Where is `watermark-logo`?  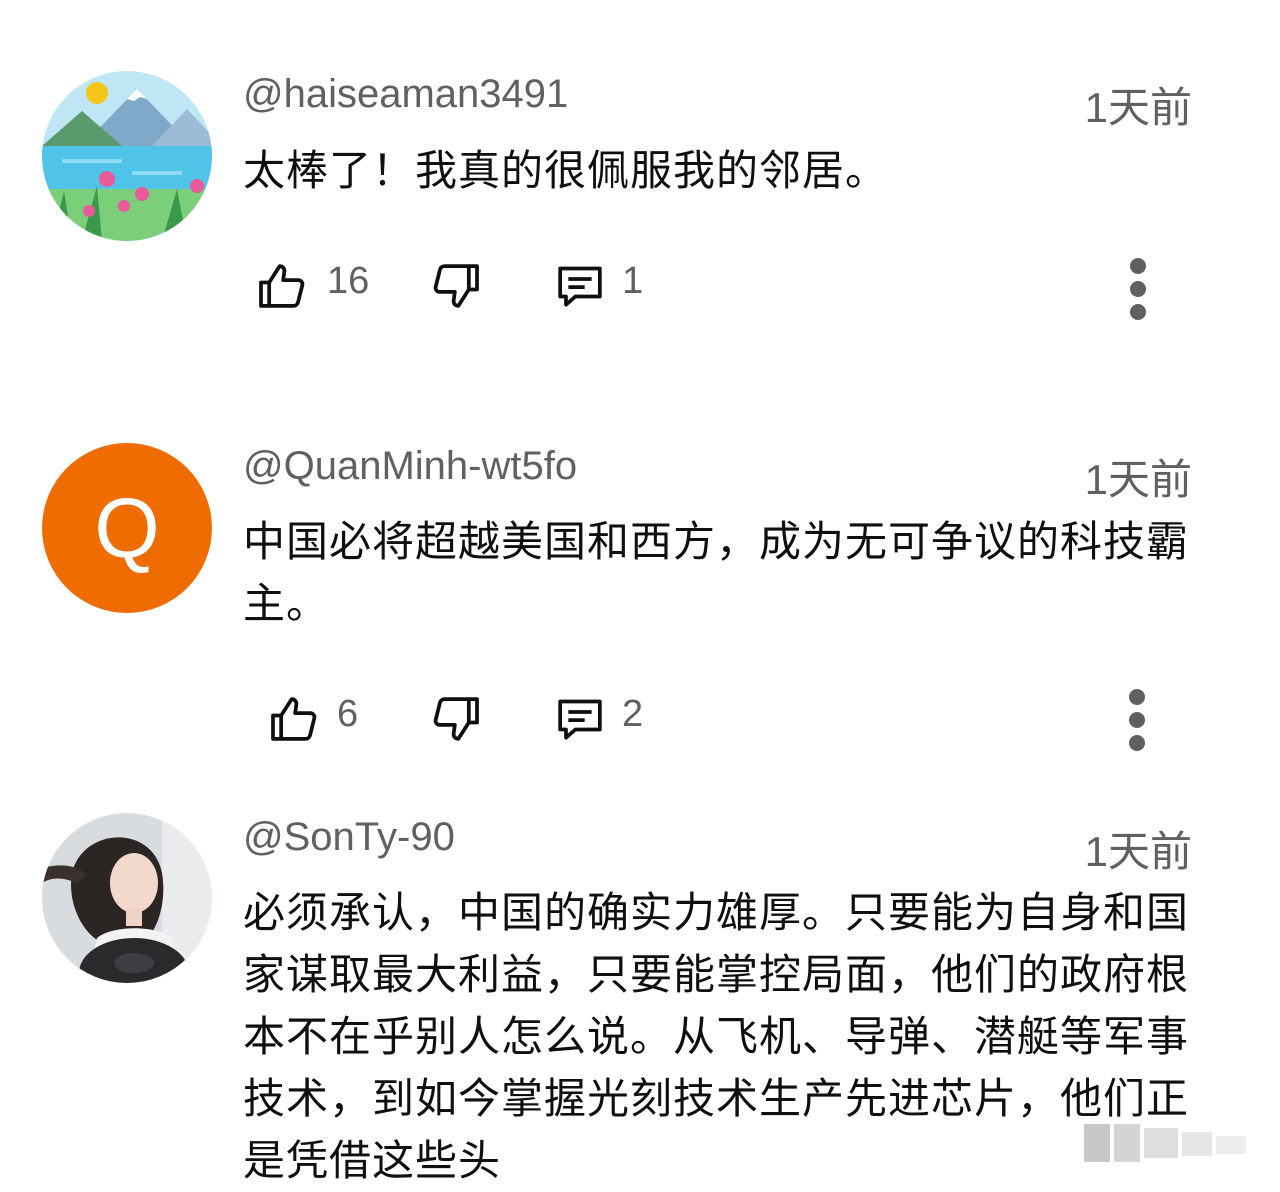 watermark-logo is located at coordinates (1165, 1143).